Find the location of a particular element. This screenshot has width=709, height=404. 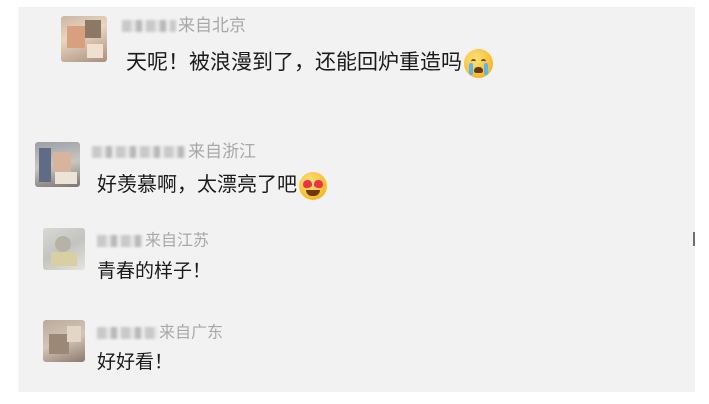

comment-text: 好好看！ is located at coordinates (135, 362).